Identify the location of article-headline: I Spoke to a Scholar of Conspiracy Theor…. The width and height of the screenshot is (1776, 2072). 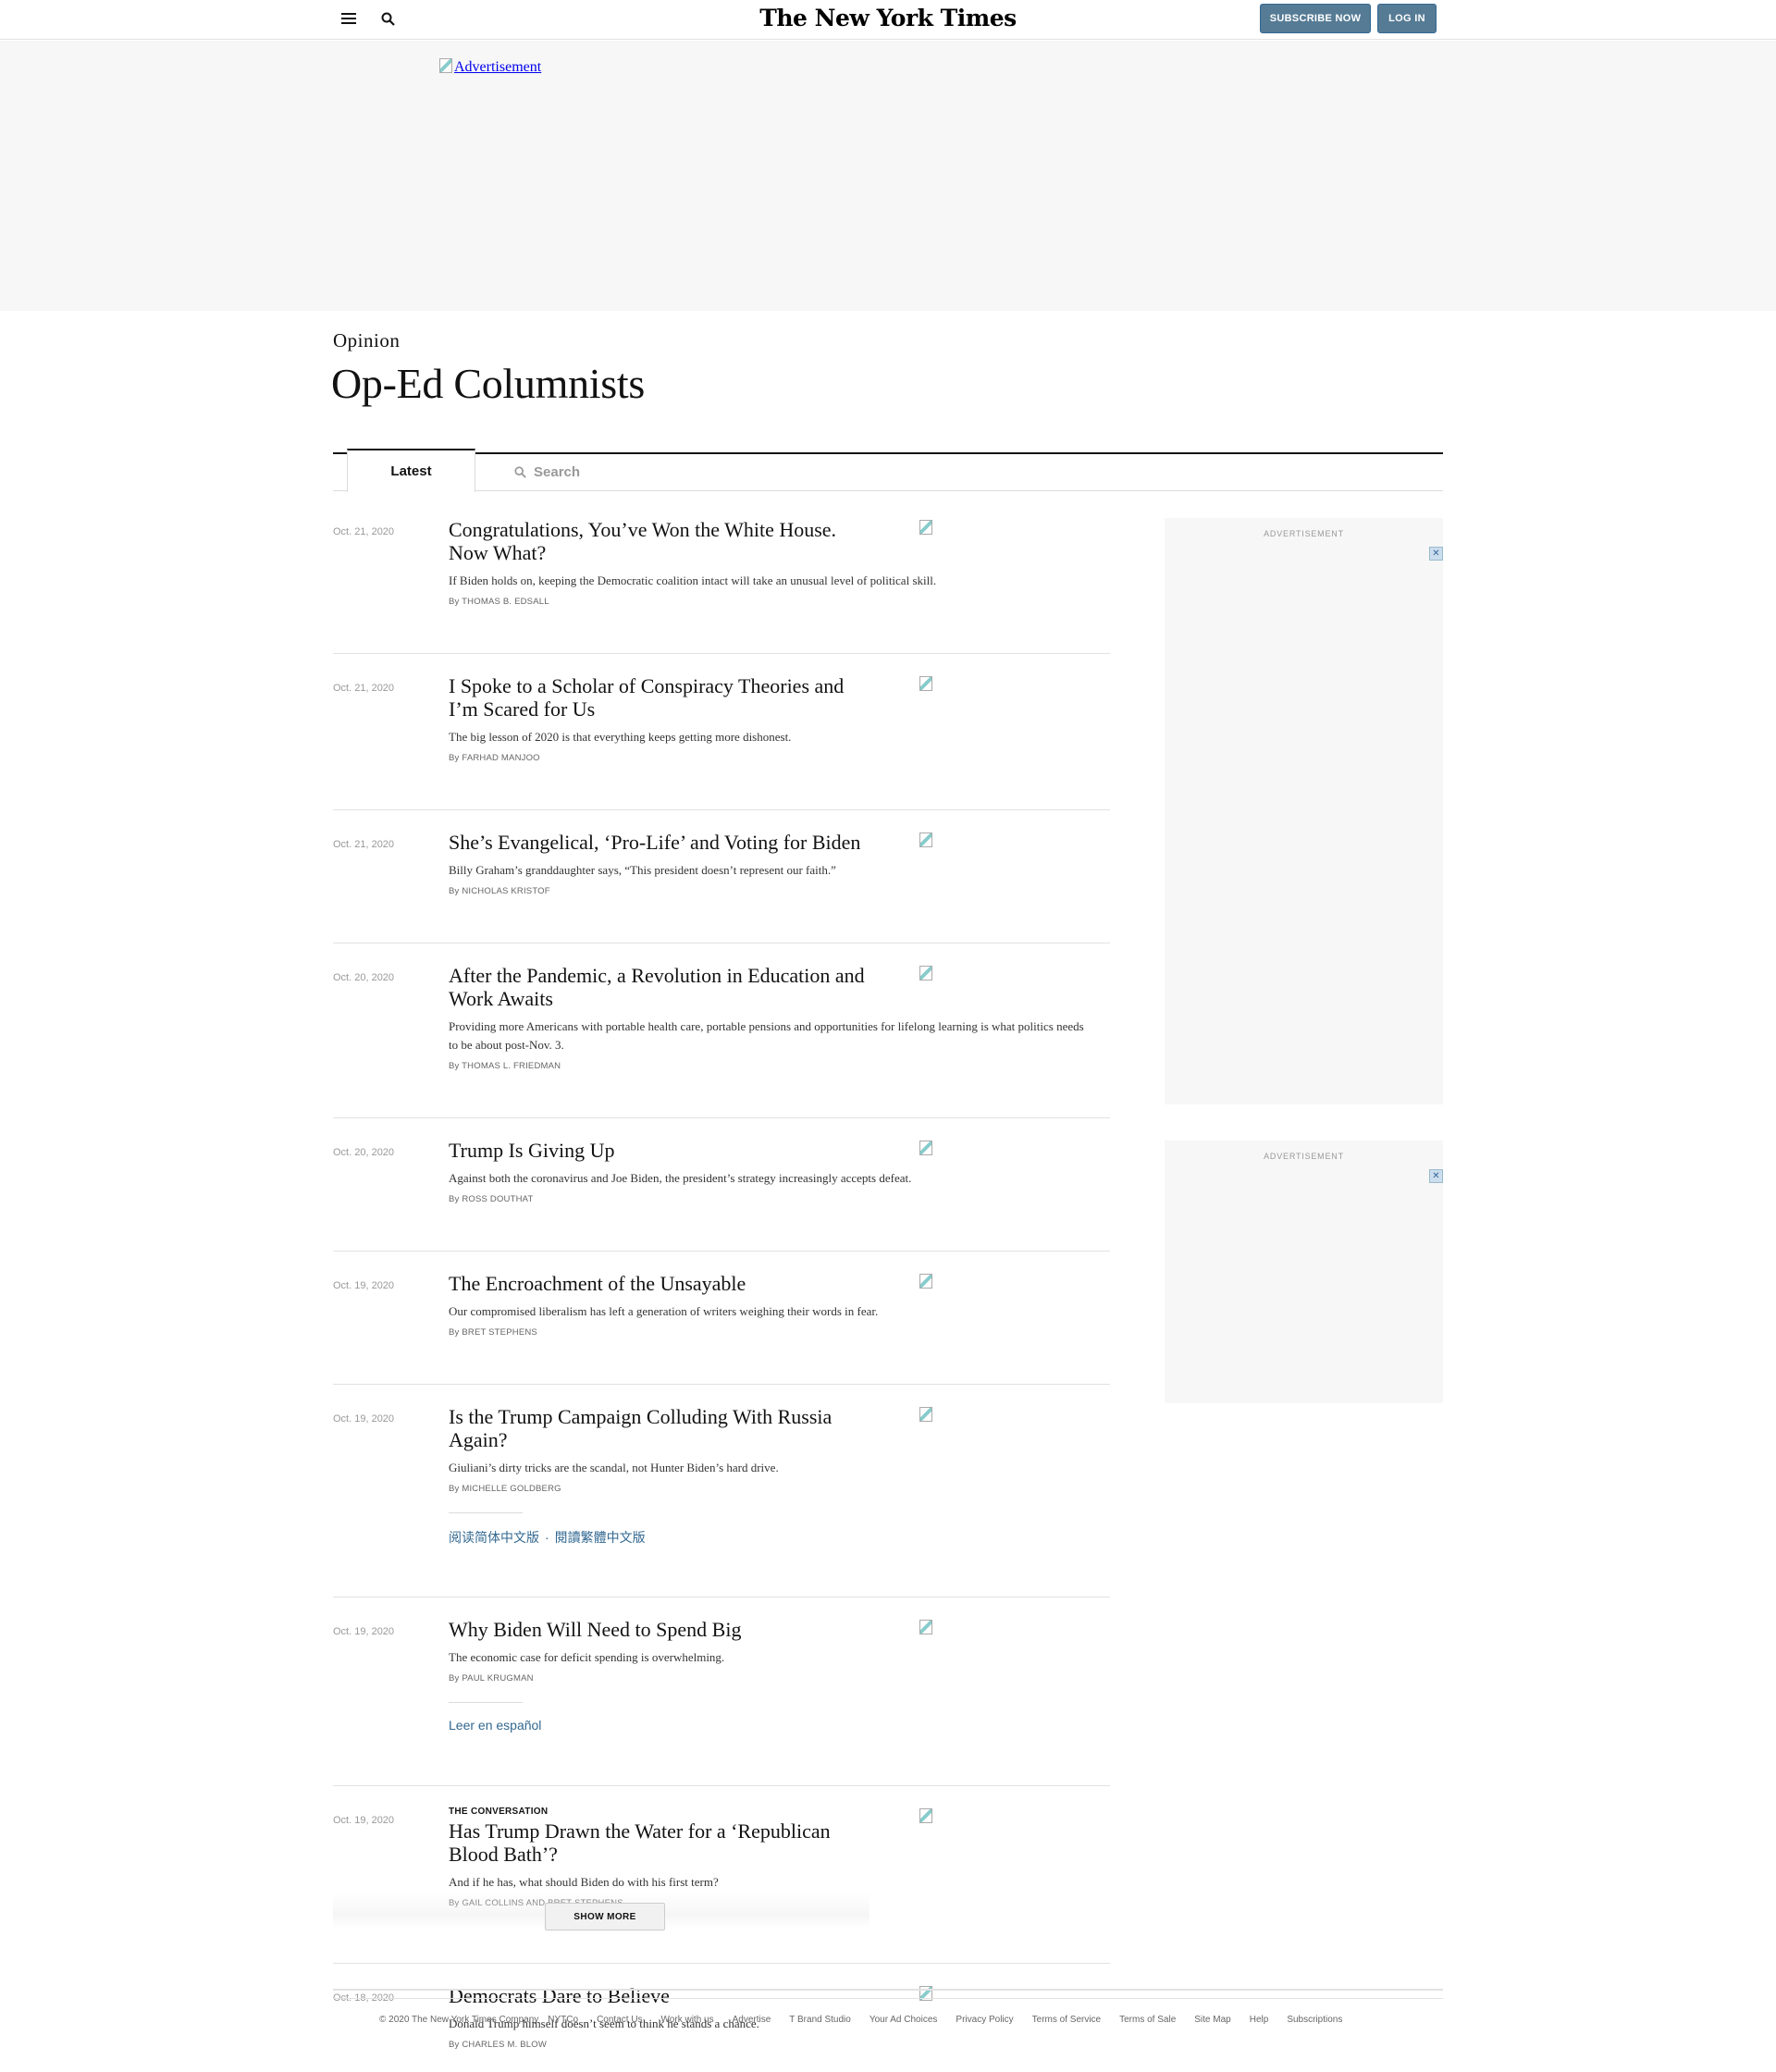
(662, 697).